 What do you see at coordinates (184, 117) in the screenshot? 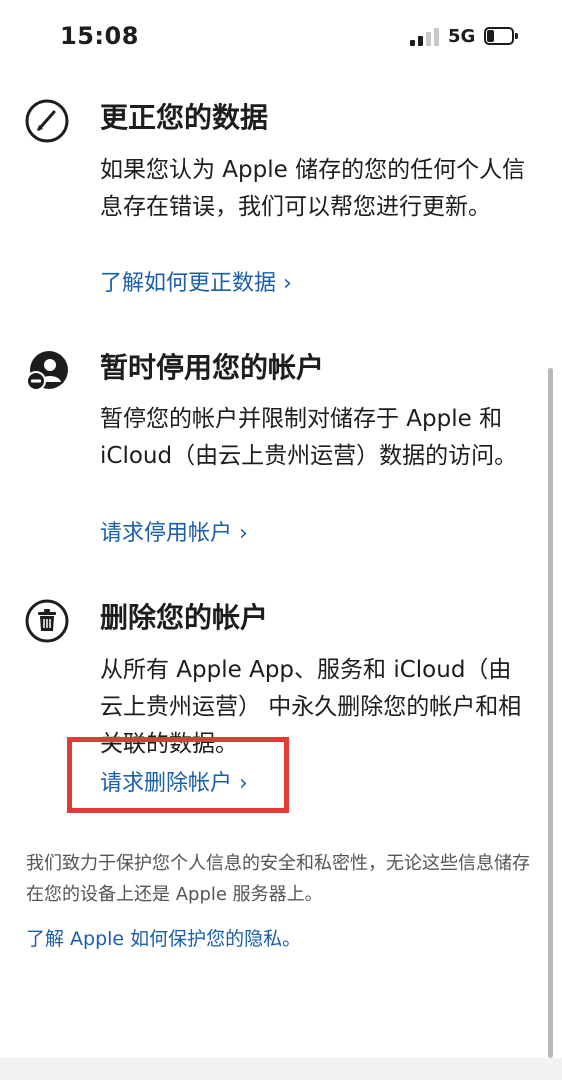
I see `section-title: 更正您的数据` at bounding box center [184, 117].